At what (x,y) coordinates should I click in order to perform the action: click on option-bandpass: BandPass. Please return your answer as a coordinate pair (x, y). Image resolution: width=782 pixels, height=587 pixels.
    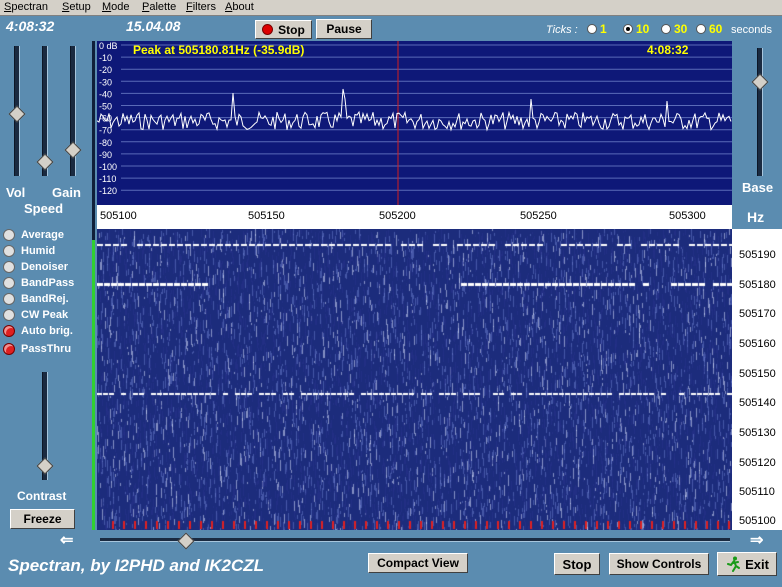
    Looking at the image, I should click on (38, 283).